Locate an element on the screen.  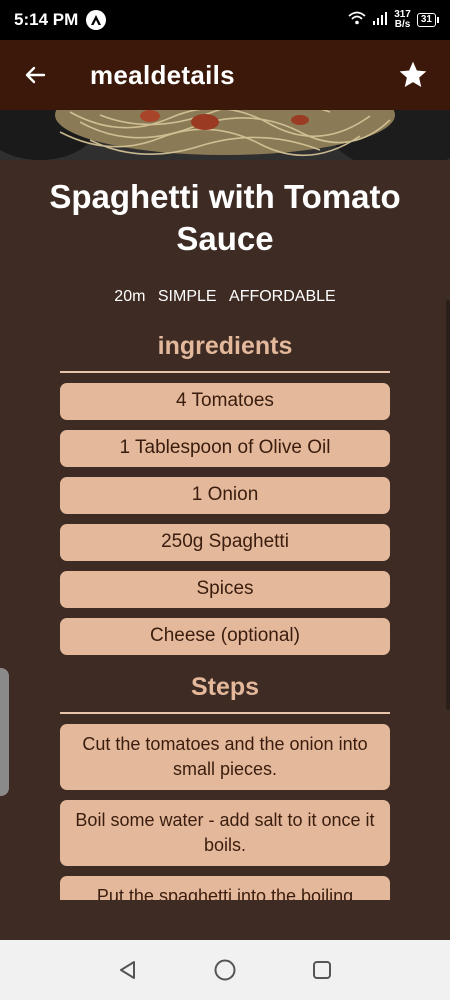
network-speed-unit: B/s is located at coordinates (402, 24).